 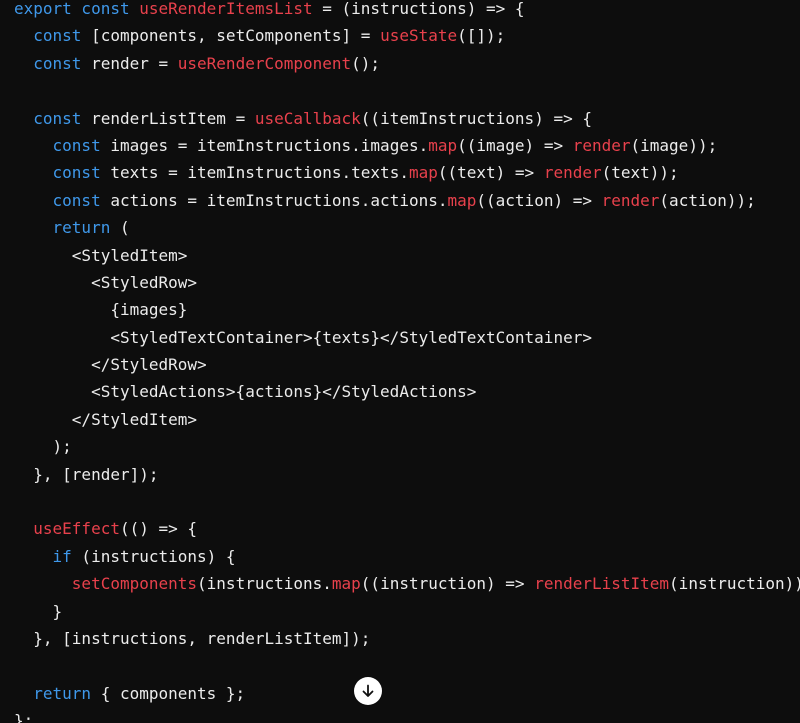 I want to click on code-text: ((image) =>, so click(x=515, y=145).